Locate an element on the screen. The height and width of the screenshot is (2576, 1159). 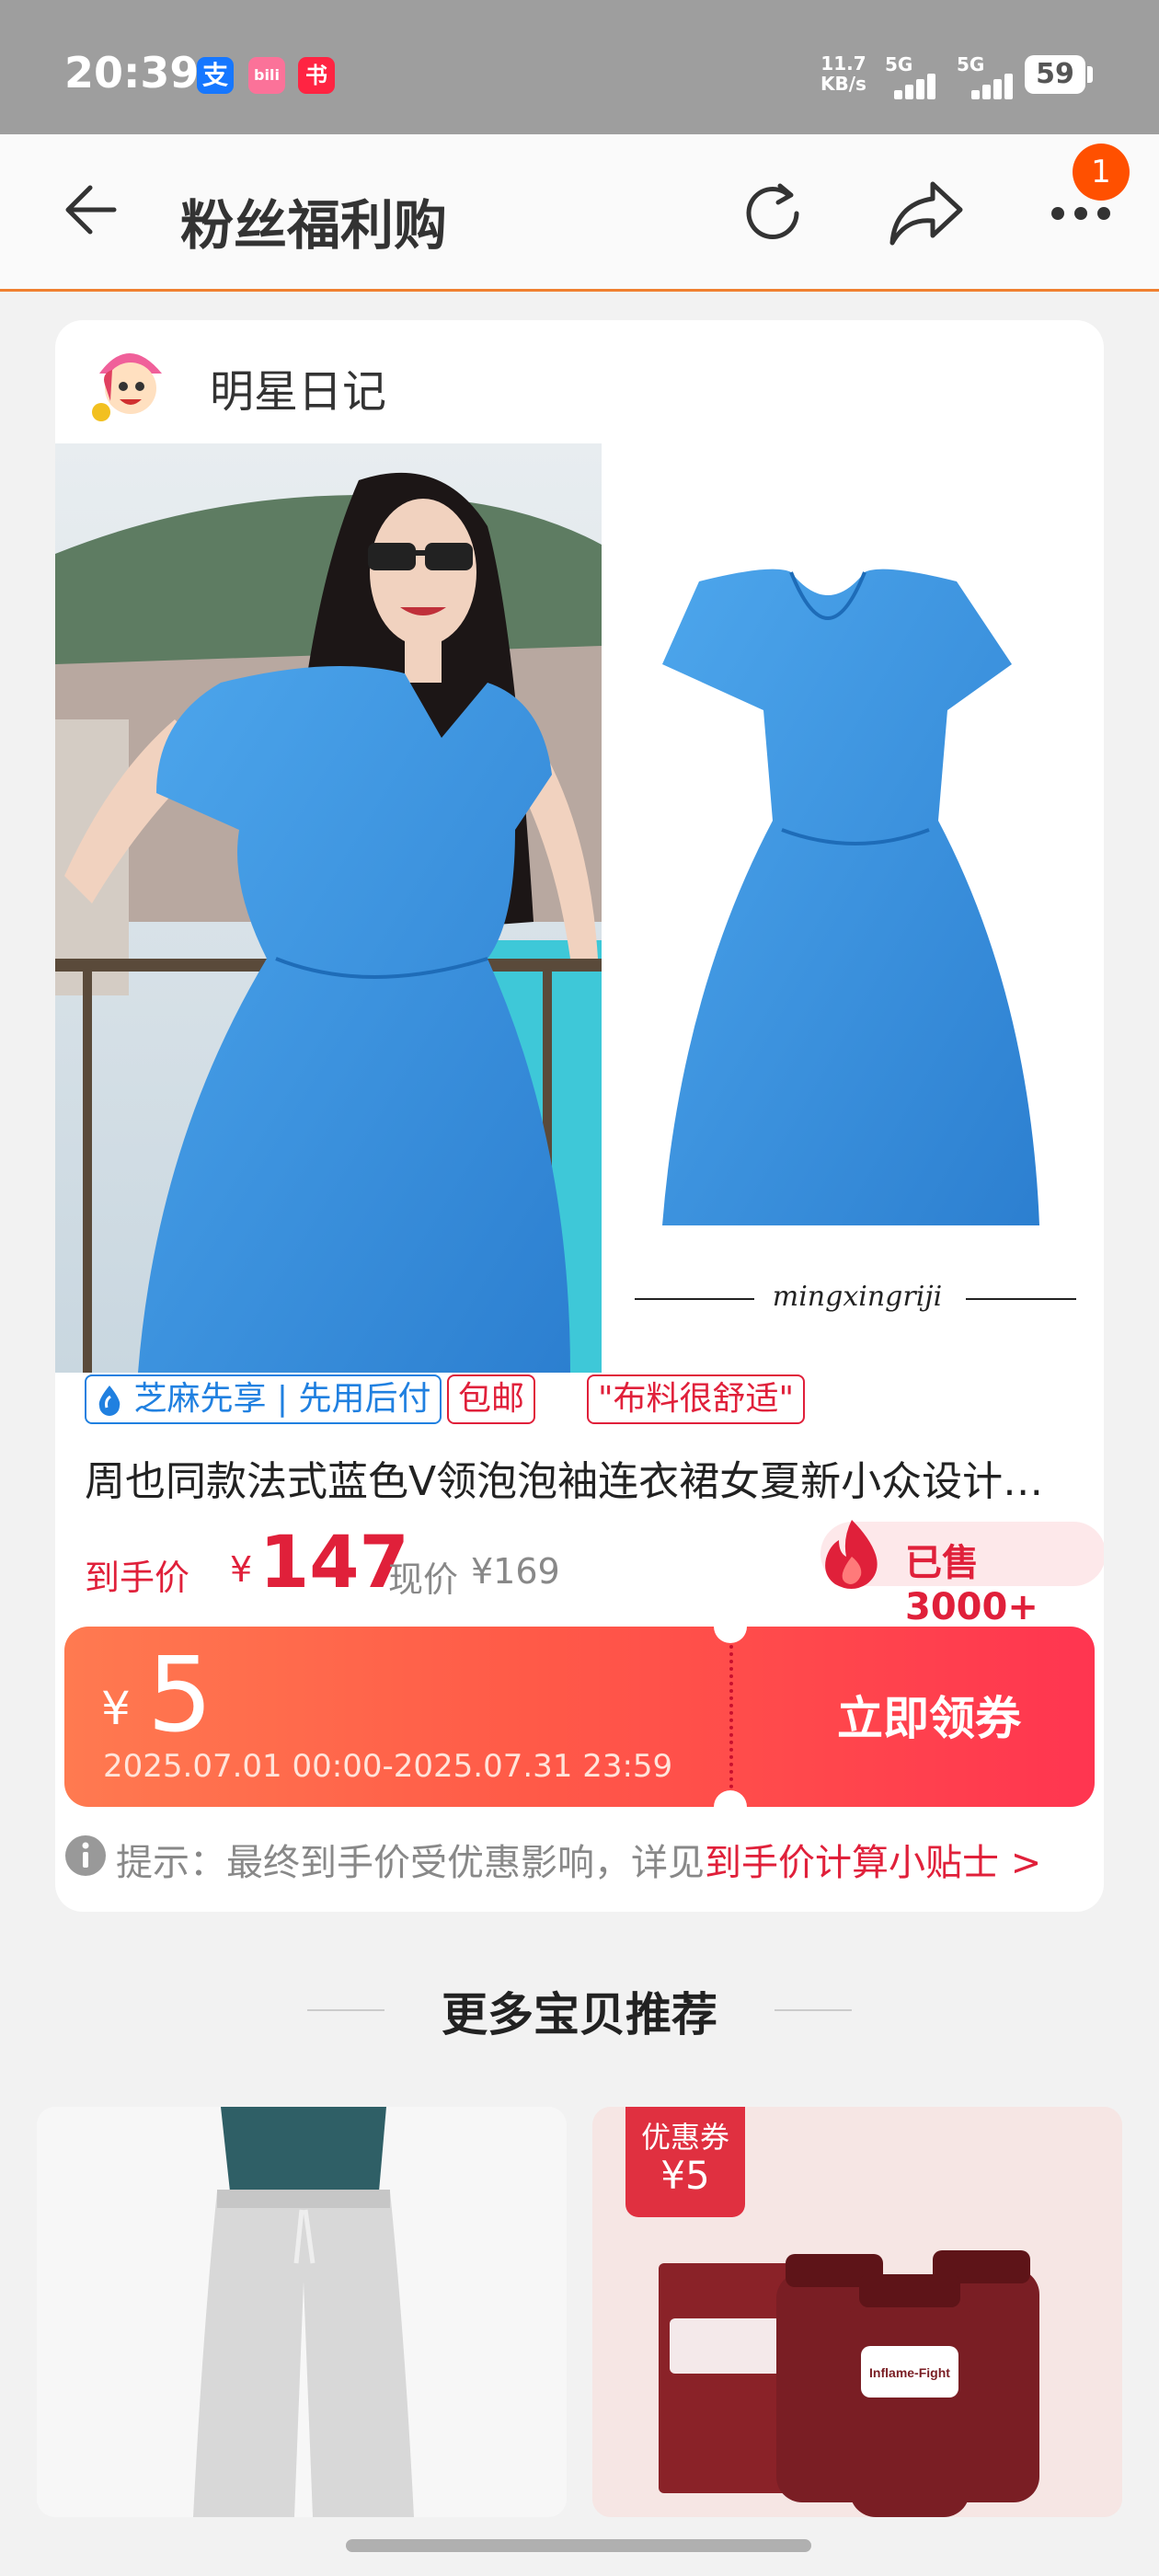
shop-avatar is located at coordinates (129, 383).